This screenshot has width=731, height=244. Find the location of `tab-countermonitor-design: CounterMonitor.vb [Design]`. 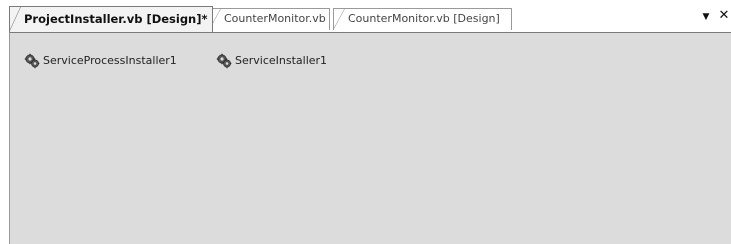

tab-countermonitor-design: CounterMonitor.vb [Design] is located at coordinates (422, 19).